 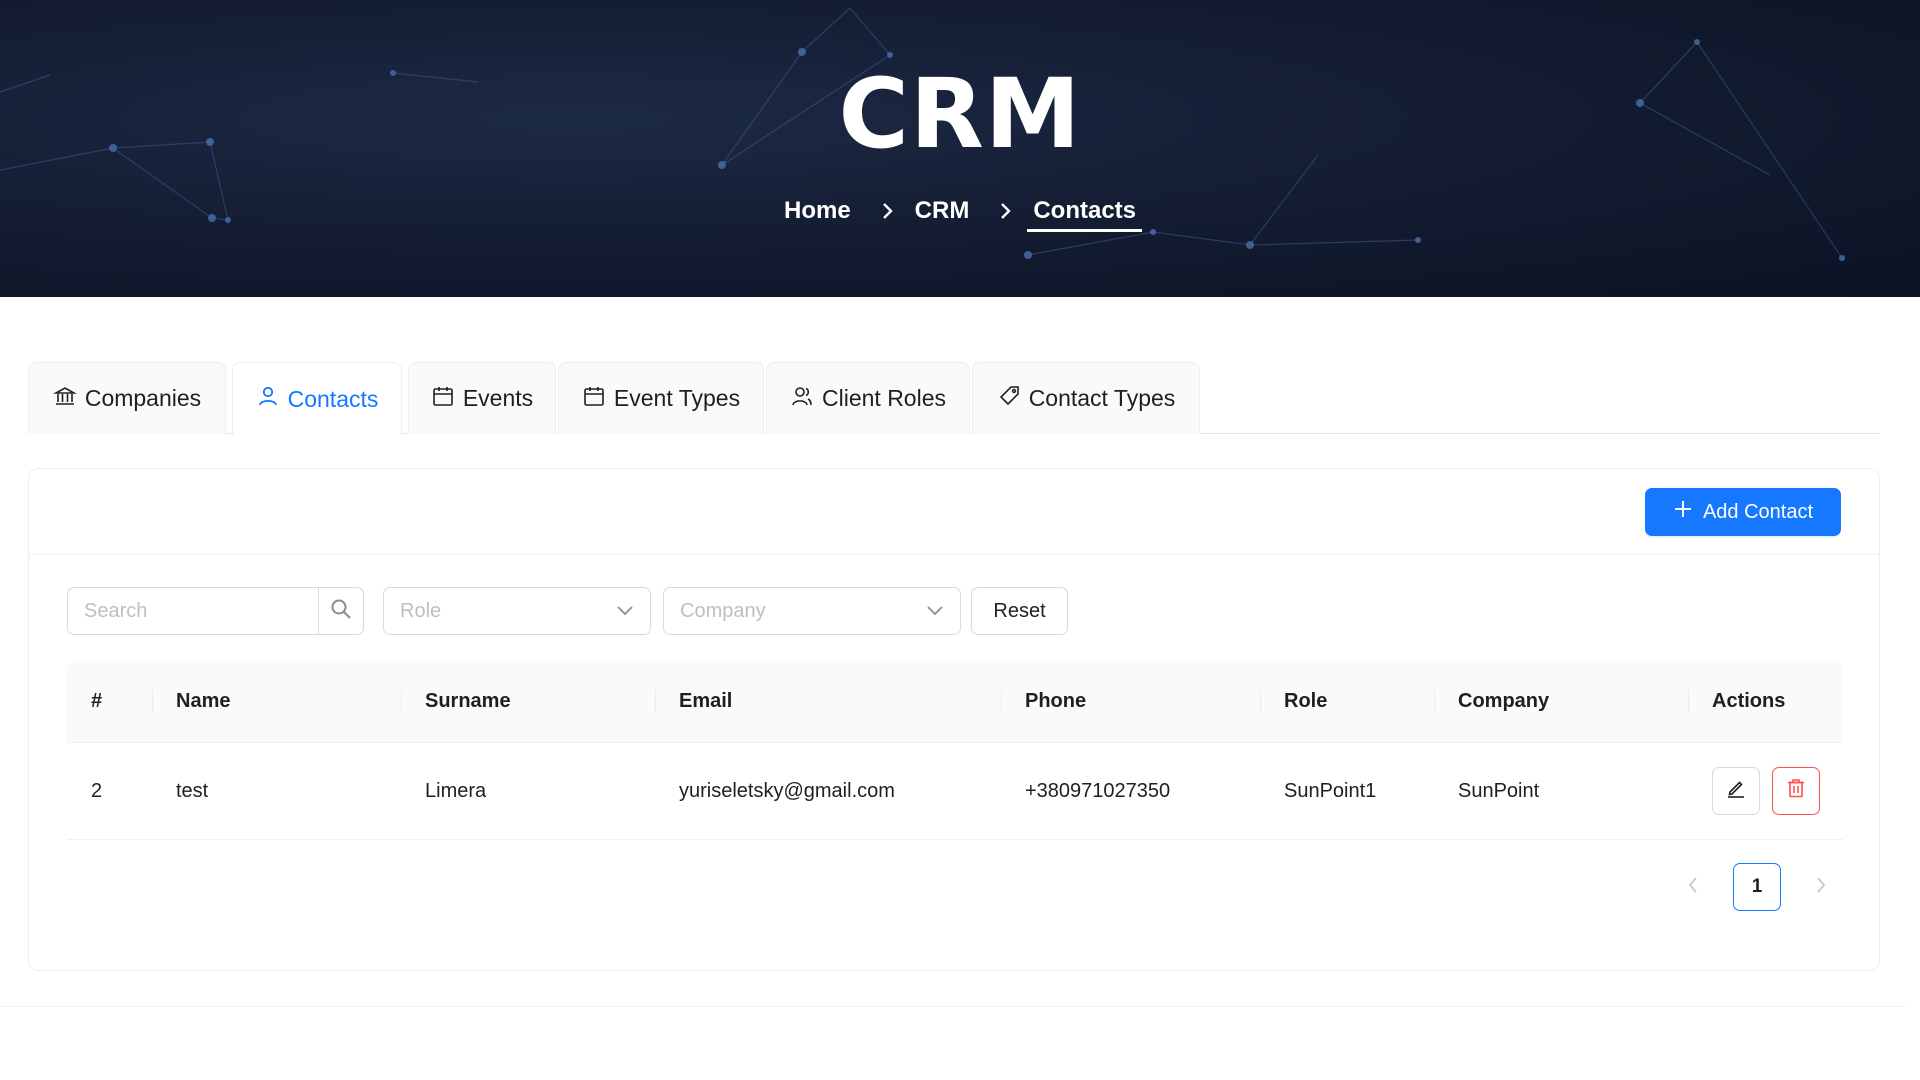 I want to click on search-group, so click(x=215, y=611).